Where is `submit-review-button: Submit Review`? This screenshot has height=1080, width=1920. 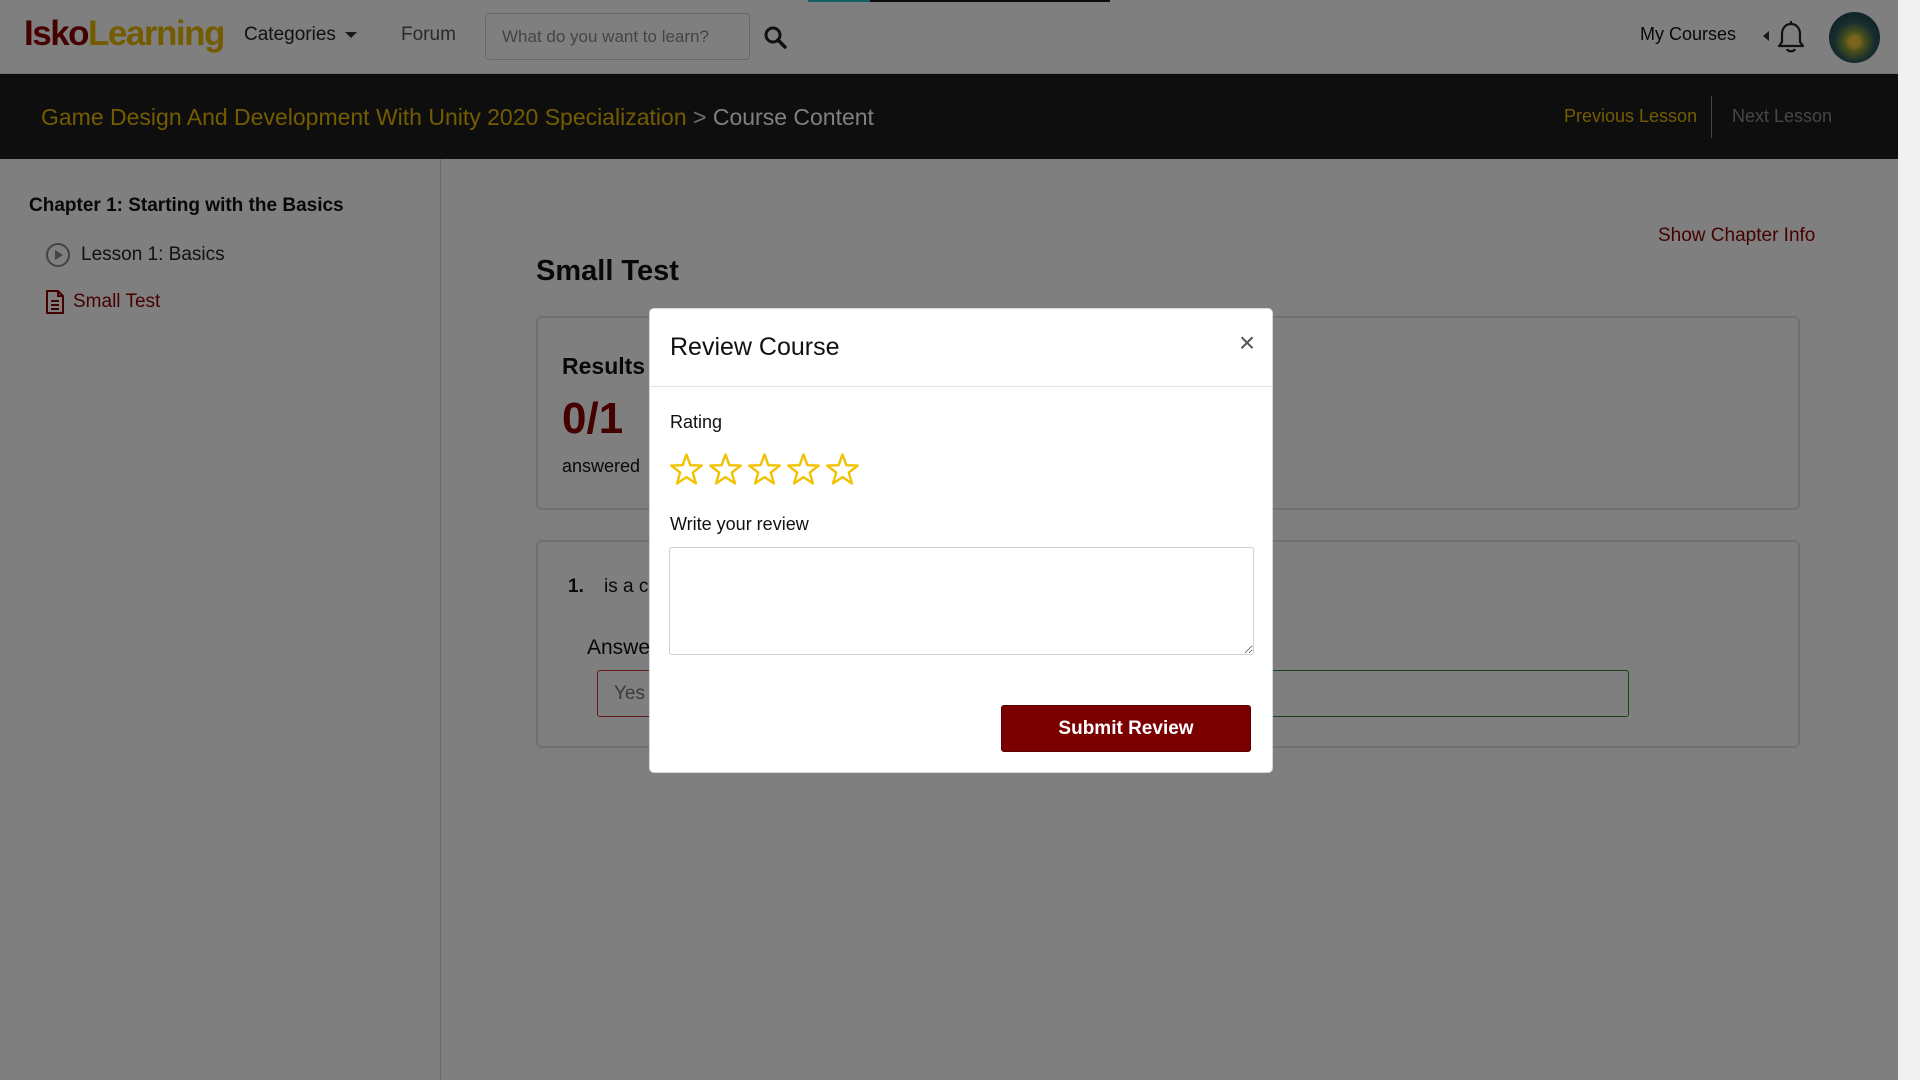
submit-review-button: Submit Review is located at coordinates (1126, 728).